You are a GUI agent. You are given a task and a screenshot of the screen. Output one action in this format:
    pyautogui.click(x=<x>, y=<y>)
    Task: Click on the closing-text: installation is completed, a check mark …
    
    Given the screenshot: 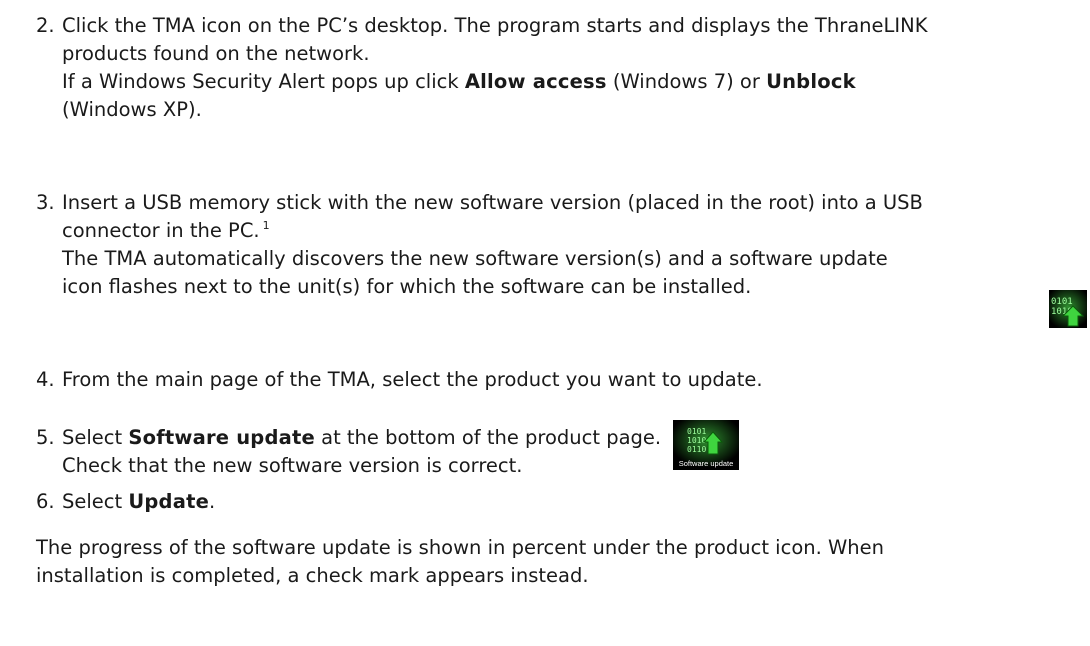 What is the action you would take?
    pyautogui.click(x=312, y=575)
    